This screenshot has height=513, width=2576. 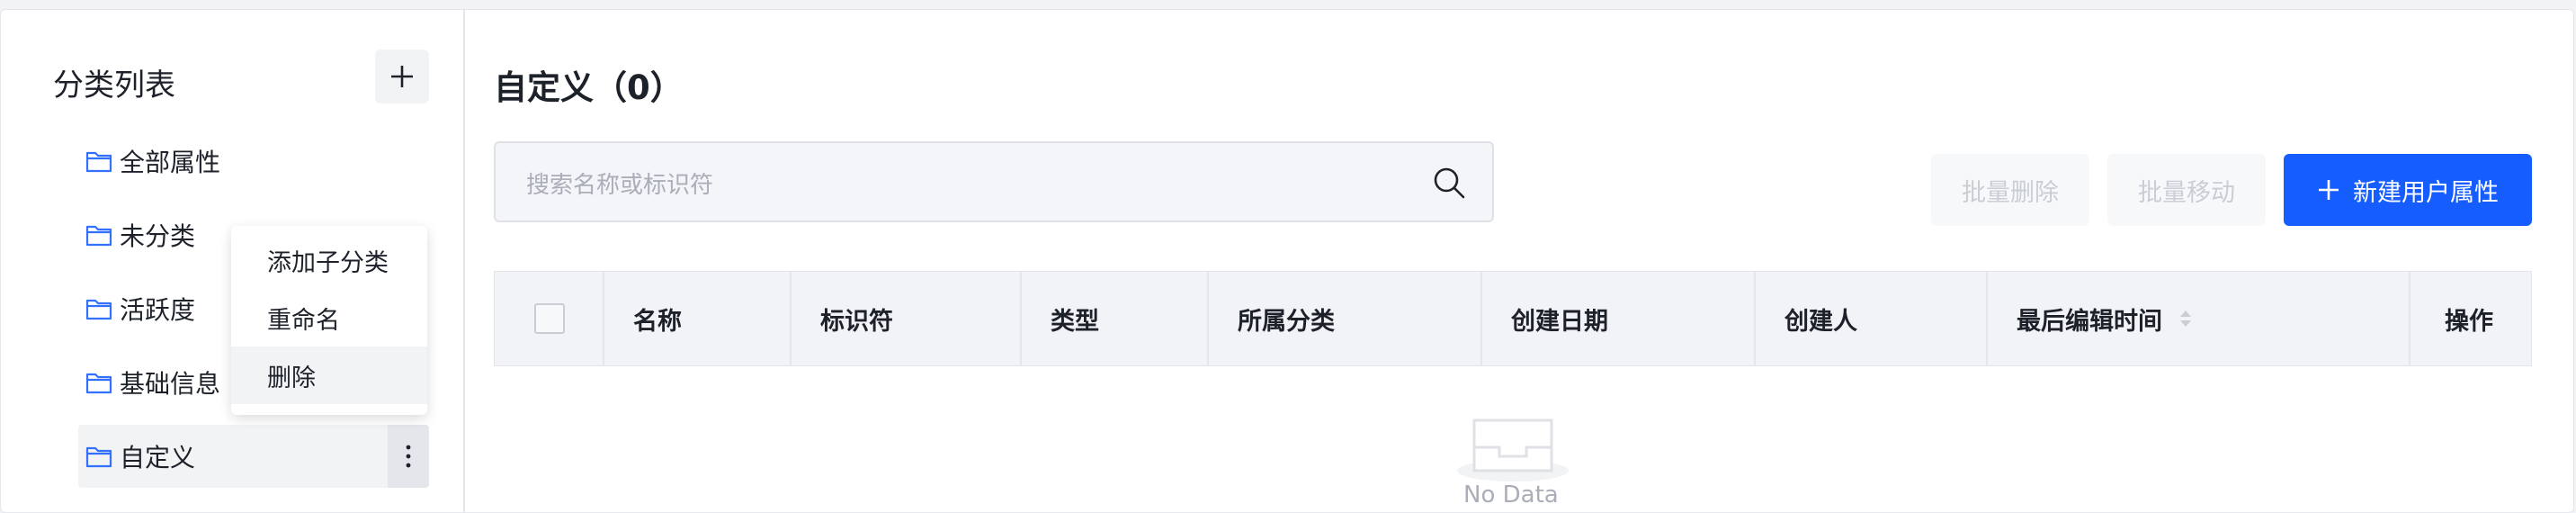 What do you see at coordinates (905, 319) in the screenshot?
I see `column-header-identifier: 标识符` at bounding box center [905, 319].